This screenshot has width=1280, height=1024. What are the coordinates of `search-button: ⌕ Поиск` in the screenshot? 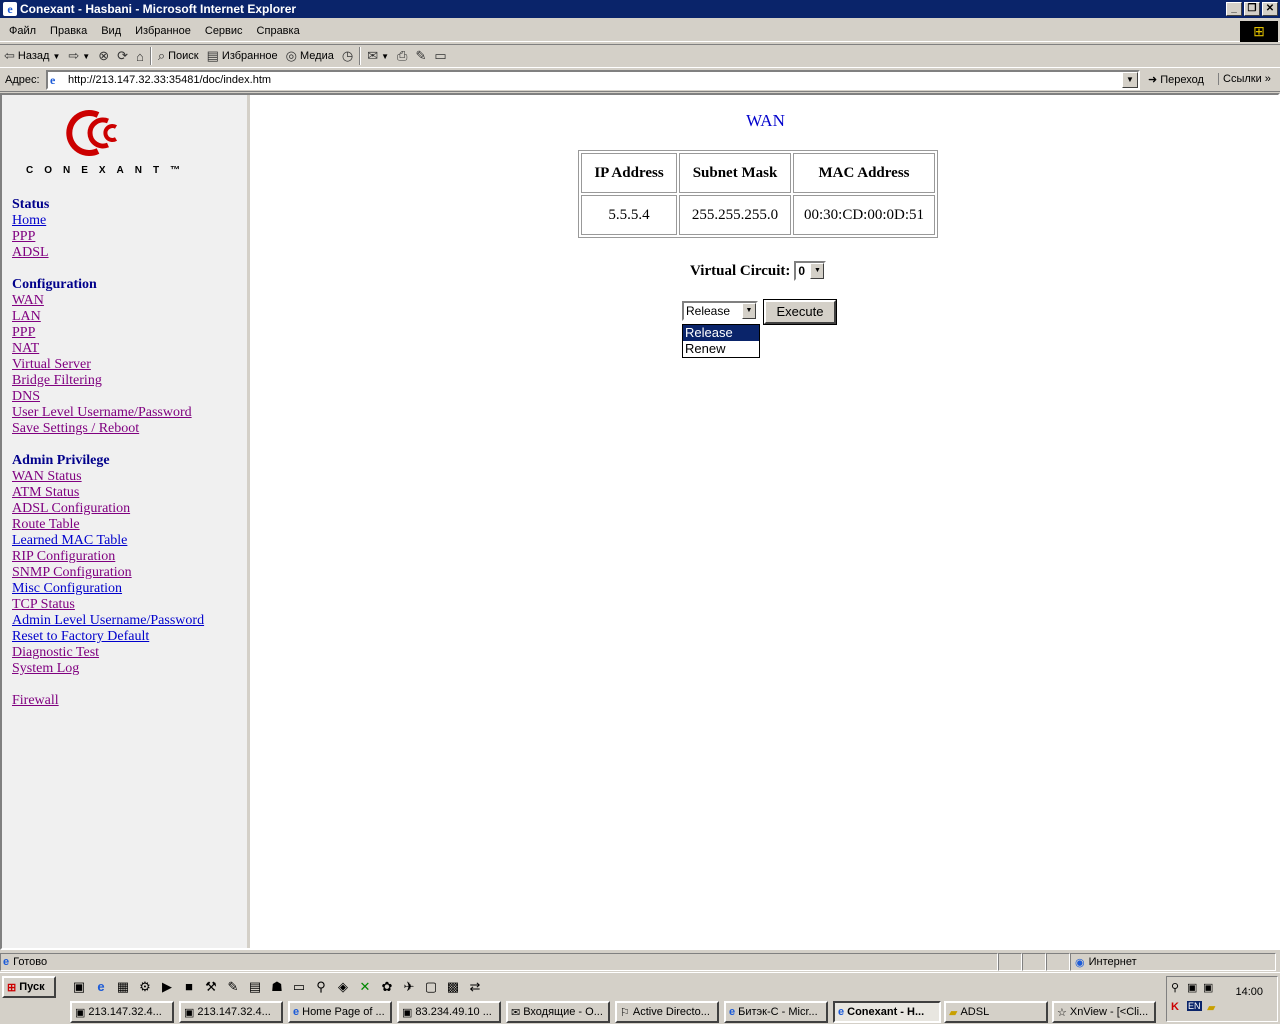 It's located at (178, 56).